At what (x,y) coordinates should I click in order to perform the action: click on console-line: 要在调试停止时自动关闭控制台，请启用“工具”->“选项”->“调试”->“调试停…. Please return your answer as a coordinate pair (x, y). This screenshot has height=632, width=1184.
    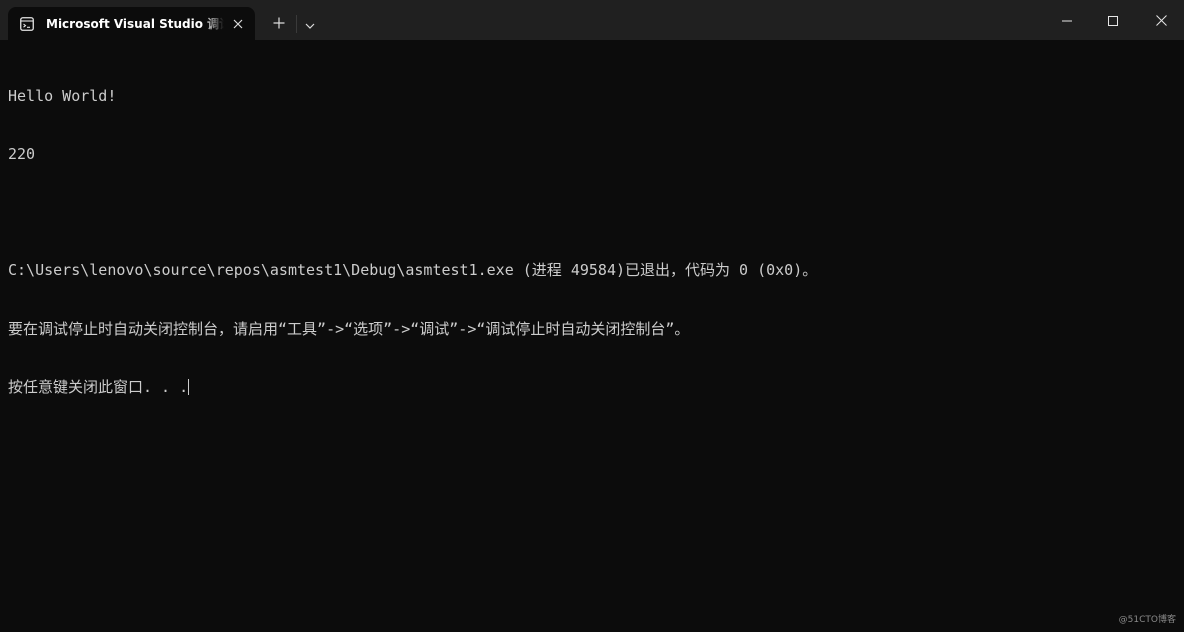
    Looking at the image, I should click on (349, 328).